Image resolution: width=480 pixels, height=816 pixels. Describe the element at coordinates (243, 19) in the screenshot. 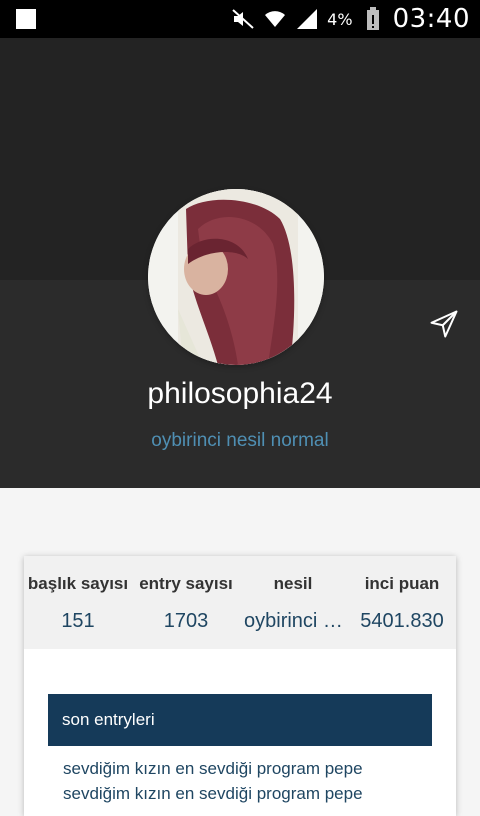

I see `mute-icon` at that location.